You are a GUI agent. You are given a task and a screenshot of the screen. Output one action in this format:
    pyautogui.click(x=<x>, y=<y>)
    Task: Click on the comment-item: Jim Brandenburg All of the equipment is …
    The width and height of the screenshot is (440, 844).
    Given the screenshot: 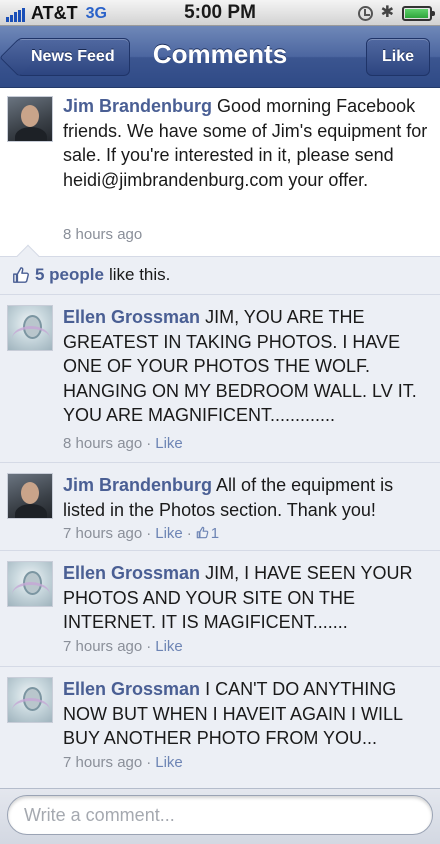 What is the action you would take?
    pyautogui.click(x=220, y=506)
    